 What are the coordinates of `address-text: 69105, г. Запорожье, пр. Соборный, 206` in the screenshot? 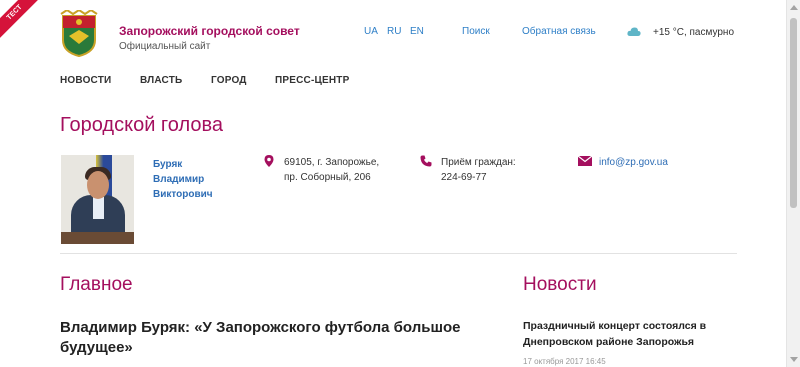 It's located at (331, 170).